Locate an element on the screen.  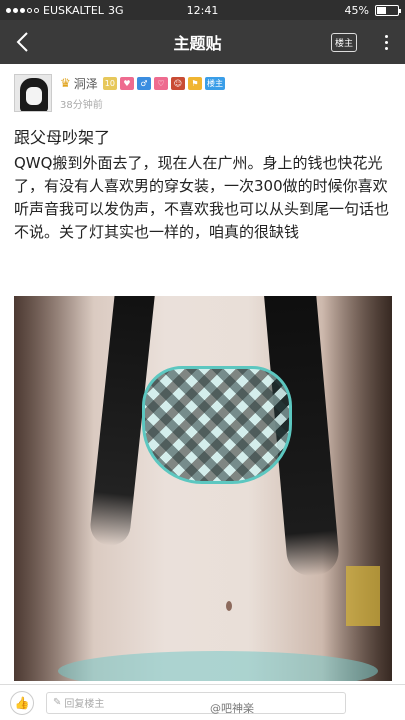
bottom-bar: 👍 ✎ 回复楼主 is located at coordinates (202, 702).